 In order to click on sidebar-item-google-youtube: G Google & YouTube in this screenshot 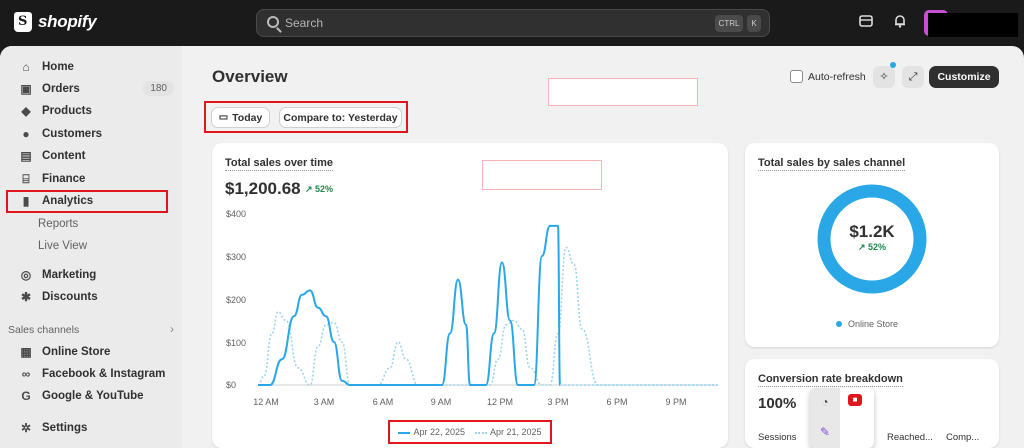, I will do `click(92, 396)`.